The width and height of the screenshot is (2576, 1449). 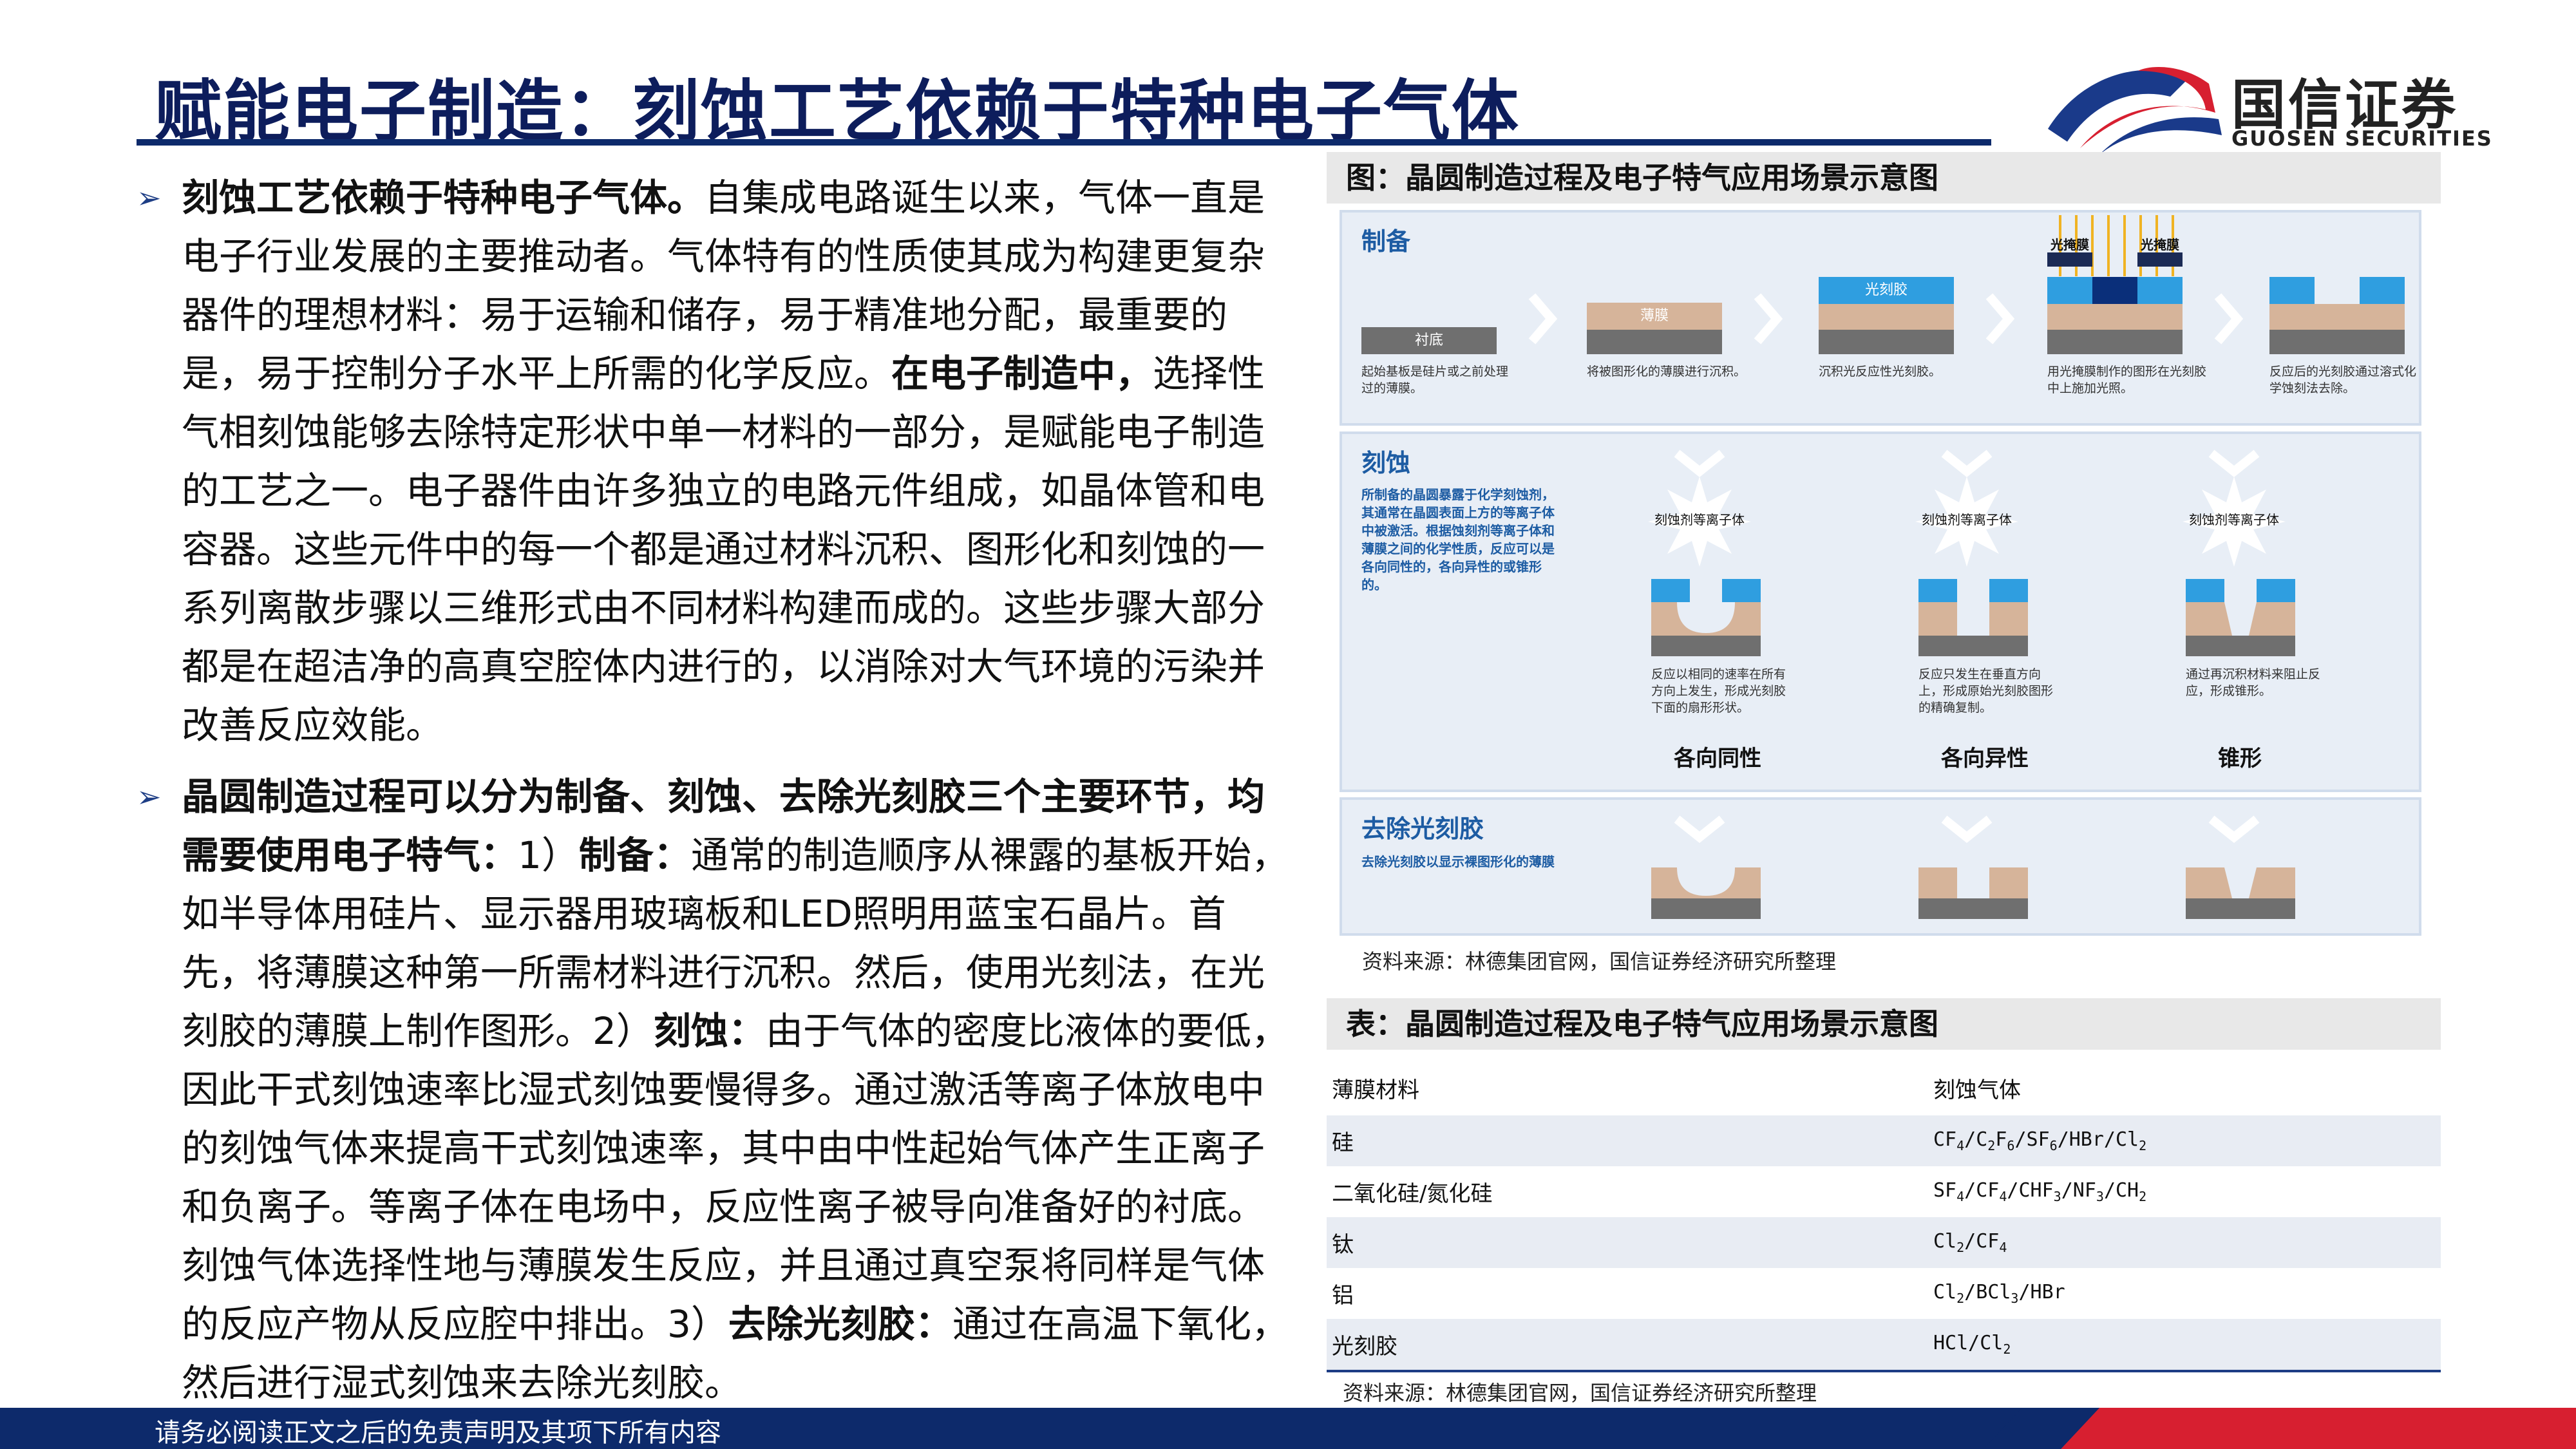 I want to click on cell-material: 光刻胶, so click(x=1630, y=1345).